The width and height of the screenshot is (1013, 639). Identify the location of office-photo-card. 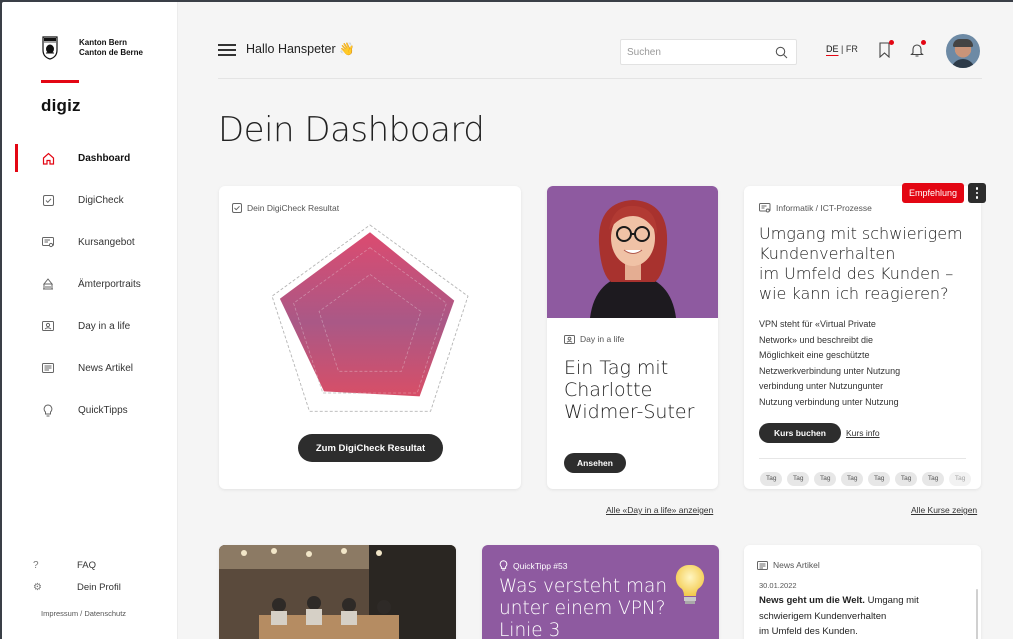
(337, 592).